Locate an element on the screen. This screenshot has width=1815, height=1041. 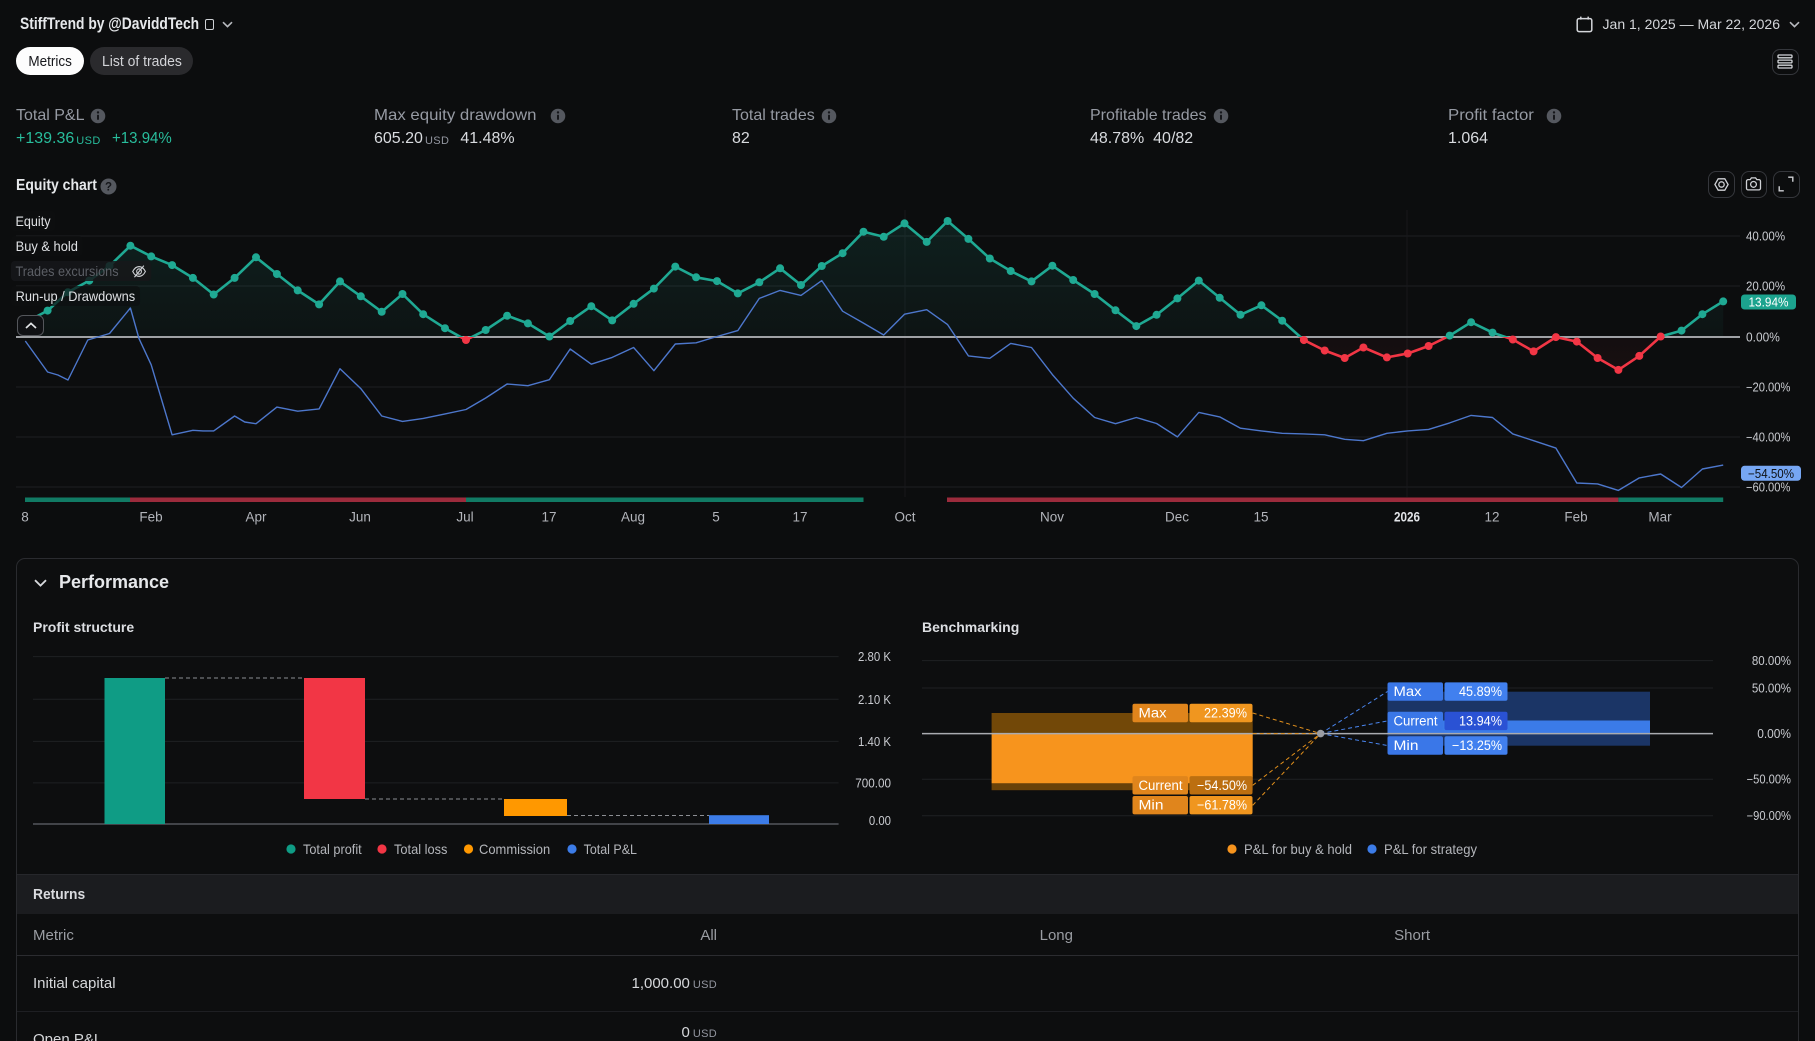
svg-text: −20.00% is located at coordinates (1768, 388).